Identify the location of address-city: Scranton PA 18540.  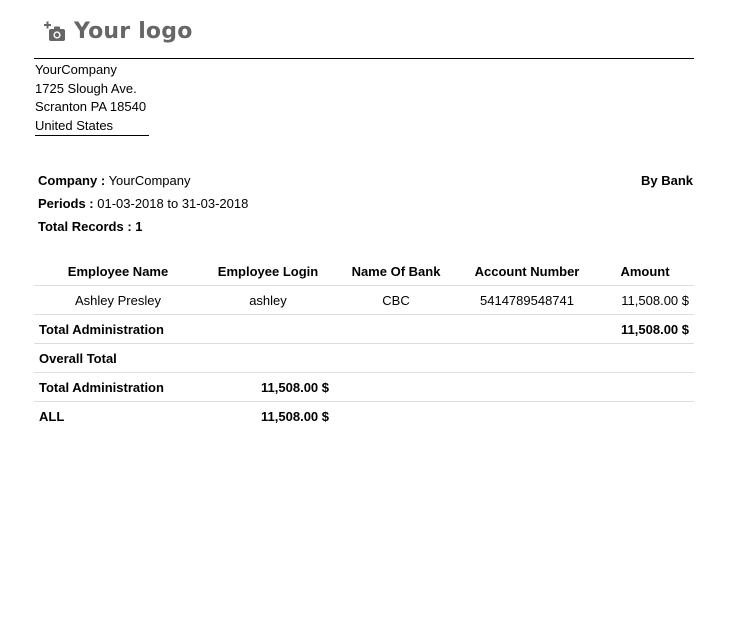
(91, 106).